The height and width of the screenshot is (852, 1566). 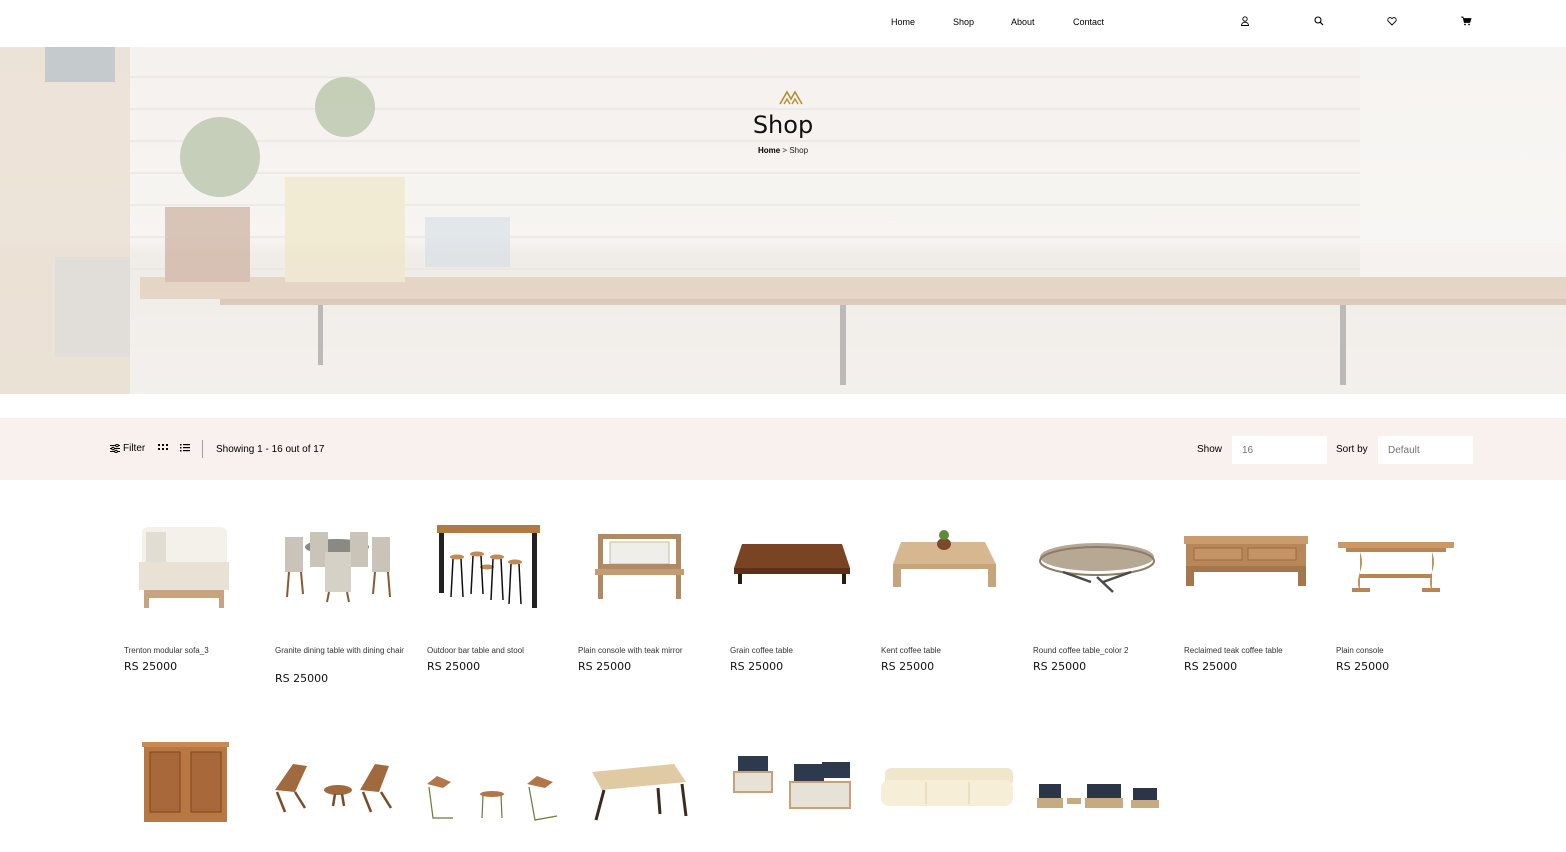 What do you see at coordinates (963, 22) in the screenshot?
I see `nav-shop: Shop` at bounding box center [963, 22].